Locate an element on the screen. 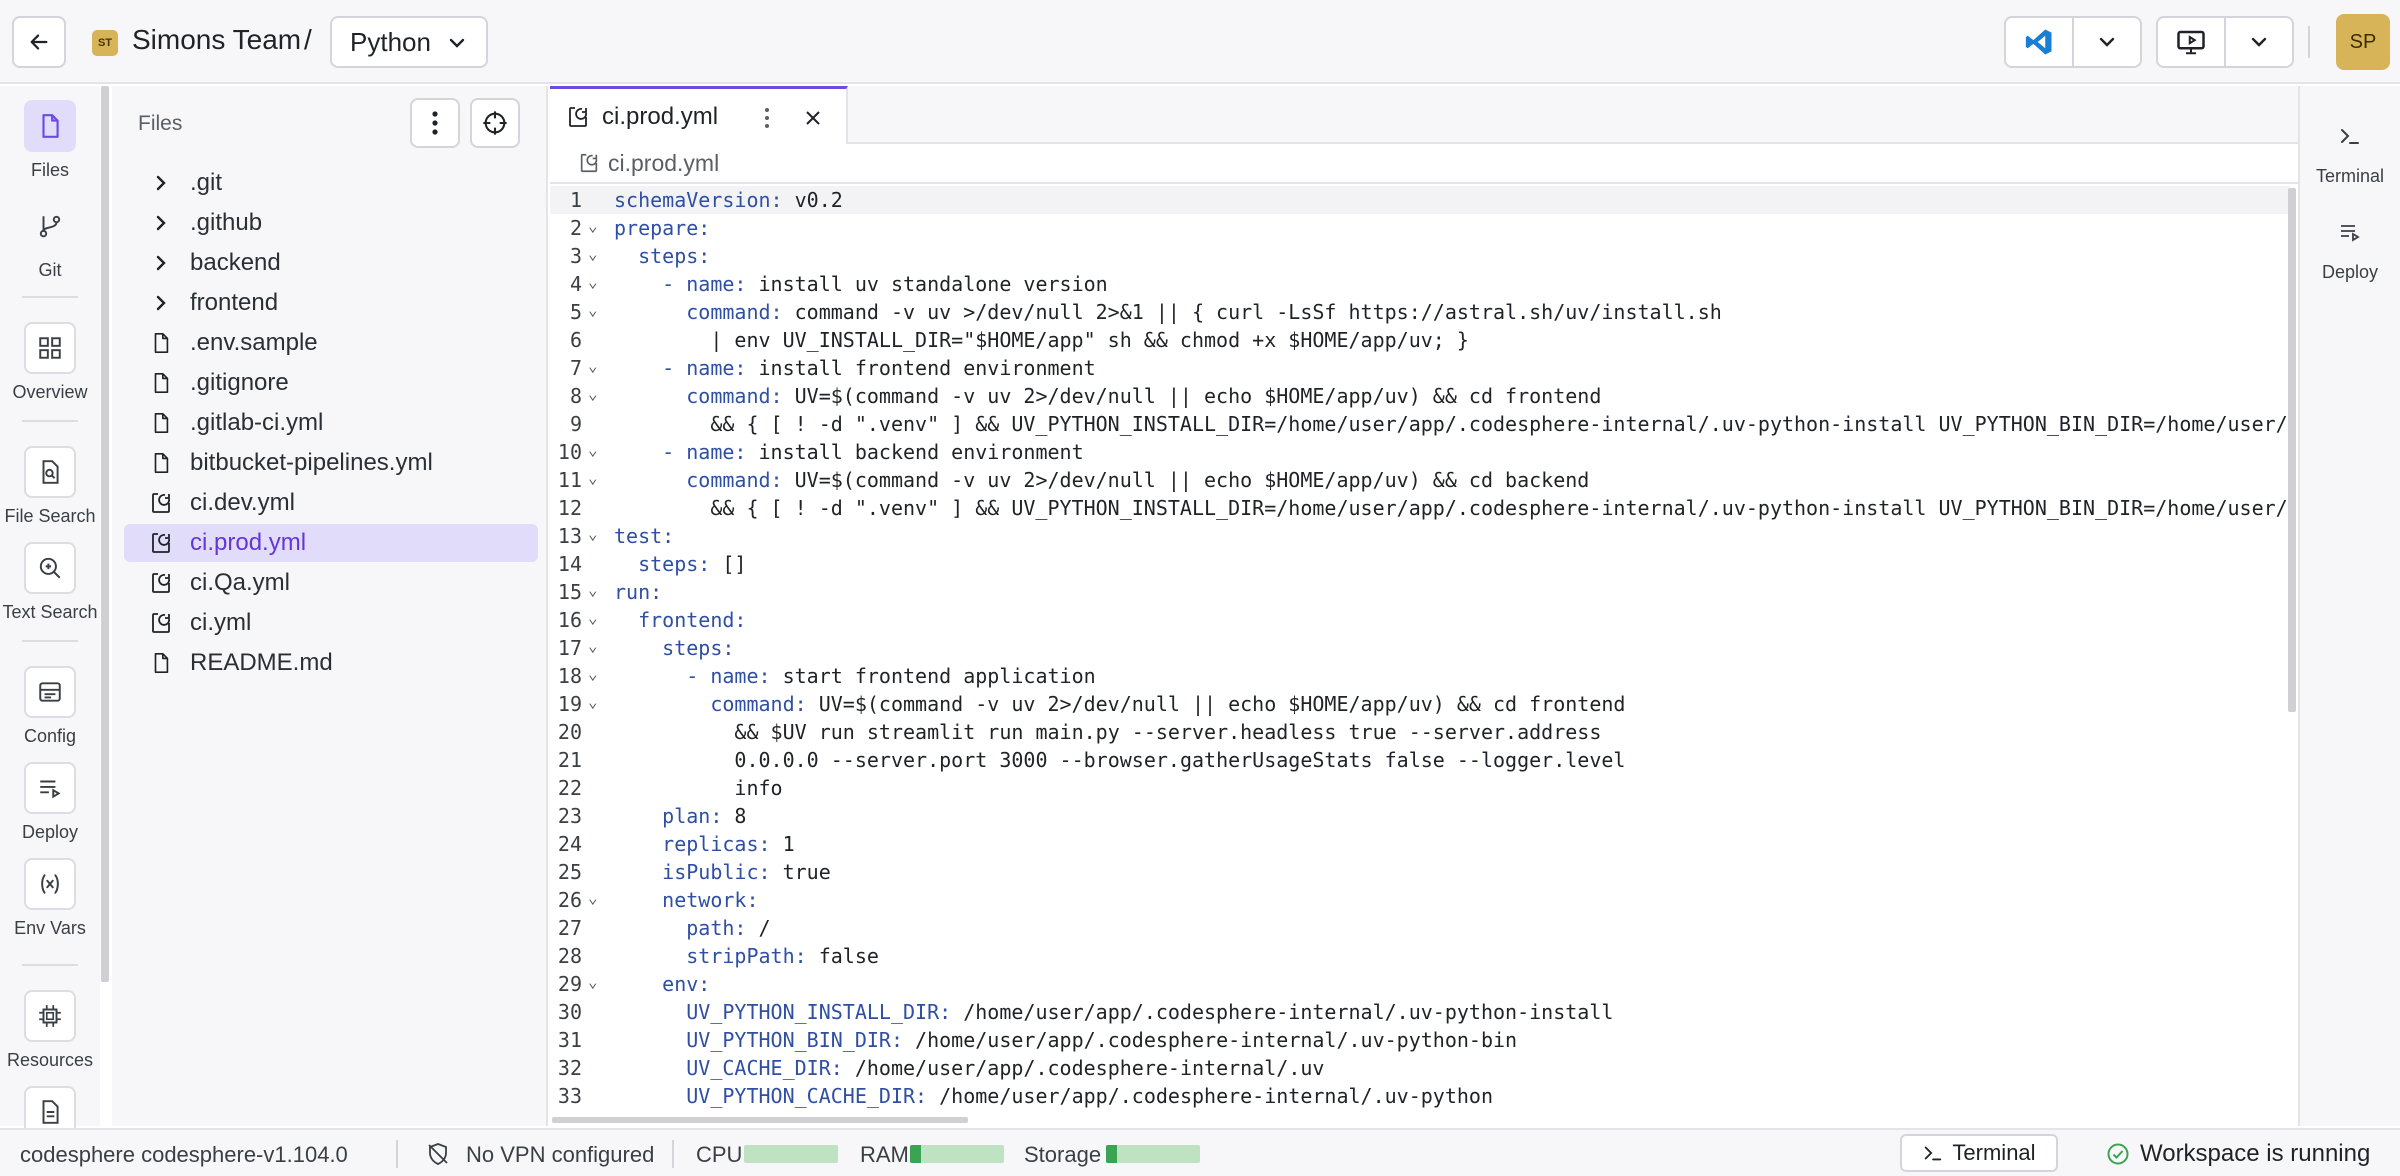 The height and width of the screenshot is (1176, 2400). reveal-active-file-button is located at coordinates (495, 123).